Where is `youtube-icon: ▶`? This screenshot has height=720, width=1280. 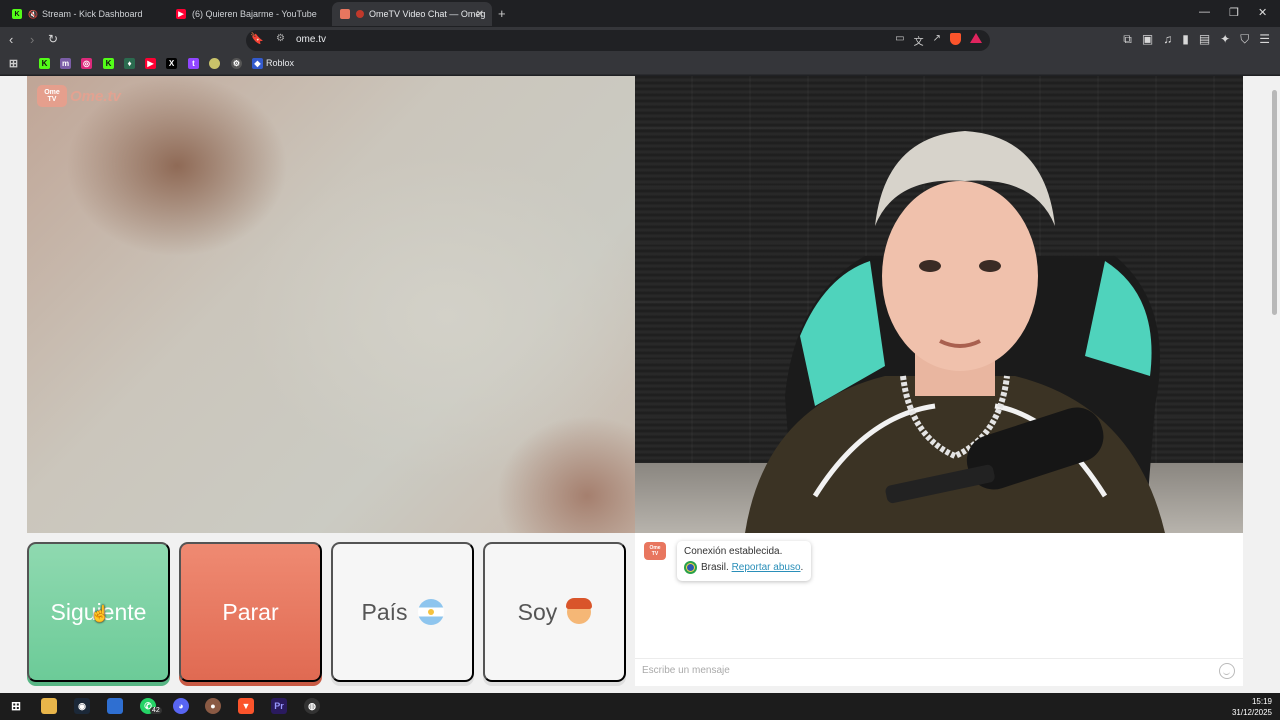 youtube-icon: ▶ is located at coordinates (181, 14).